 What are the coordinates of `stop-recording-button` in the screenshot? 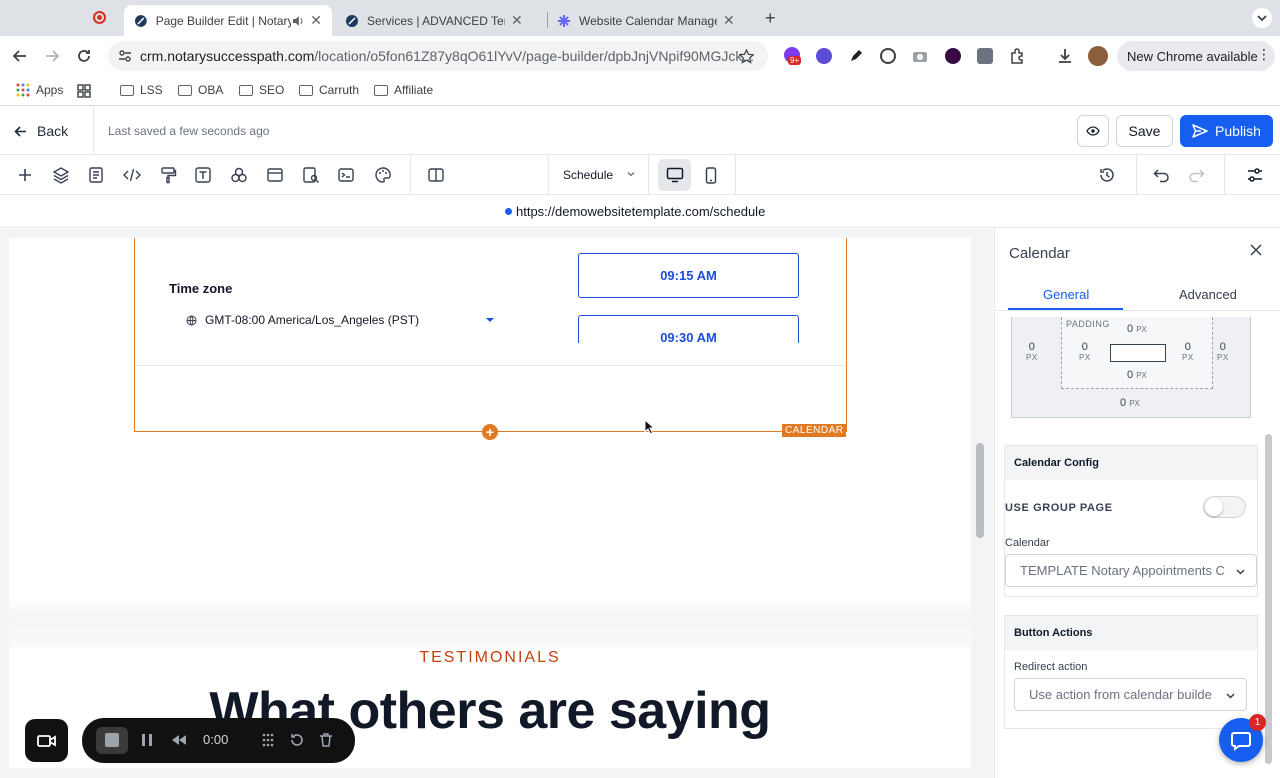 It's located at (112, 740).